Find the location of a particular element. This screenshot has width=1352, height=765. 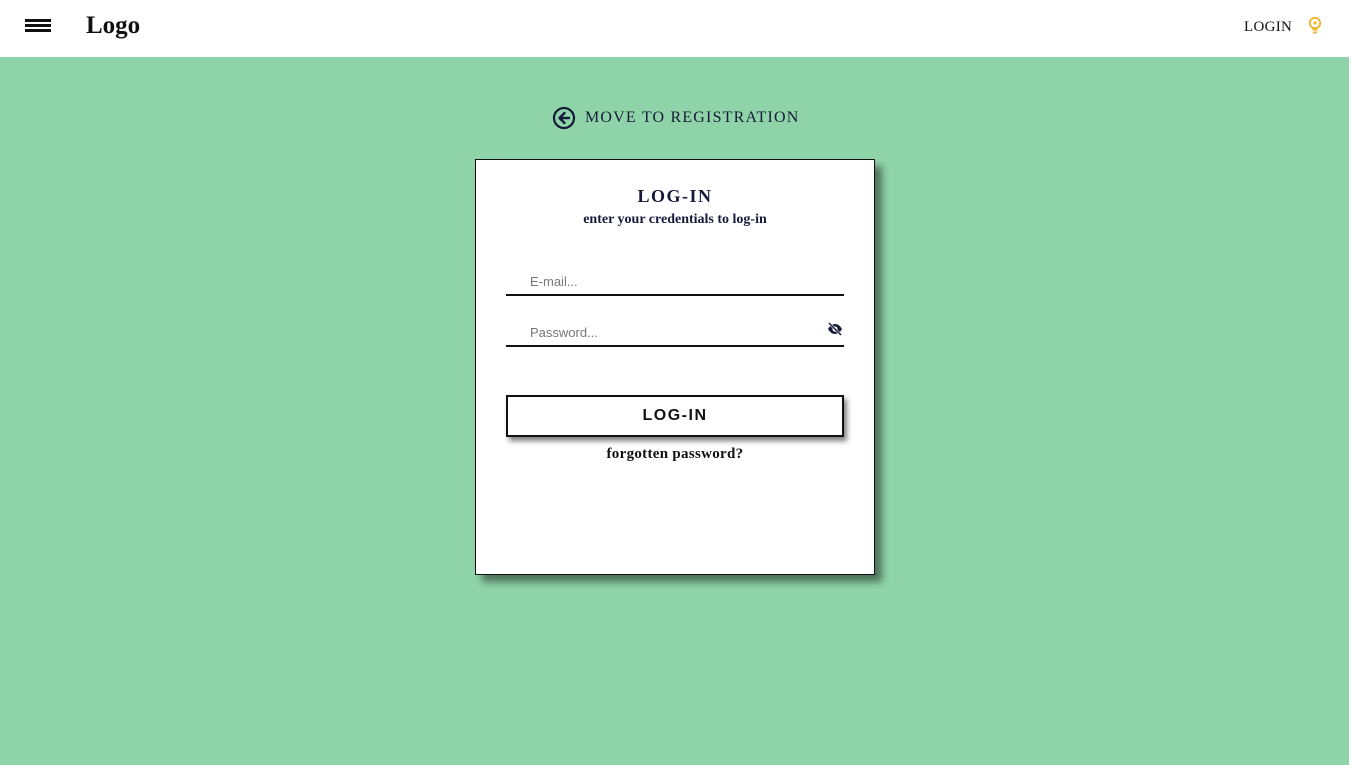

hamburger-menu-icon is located at coordinates (38, 27).